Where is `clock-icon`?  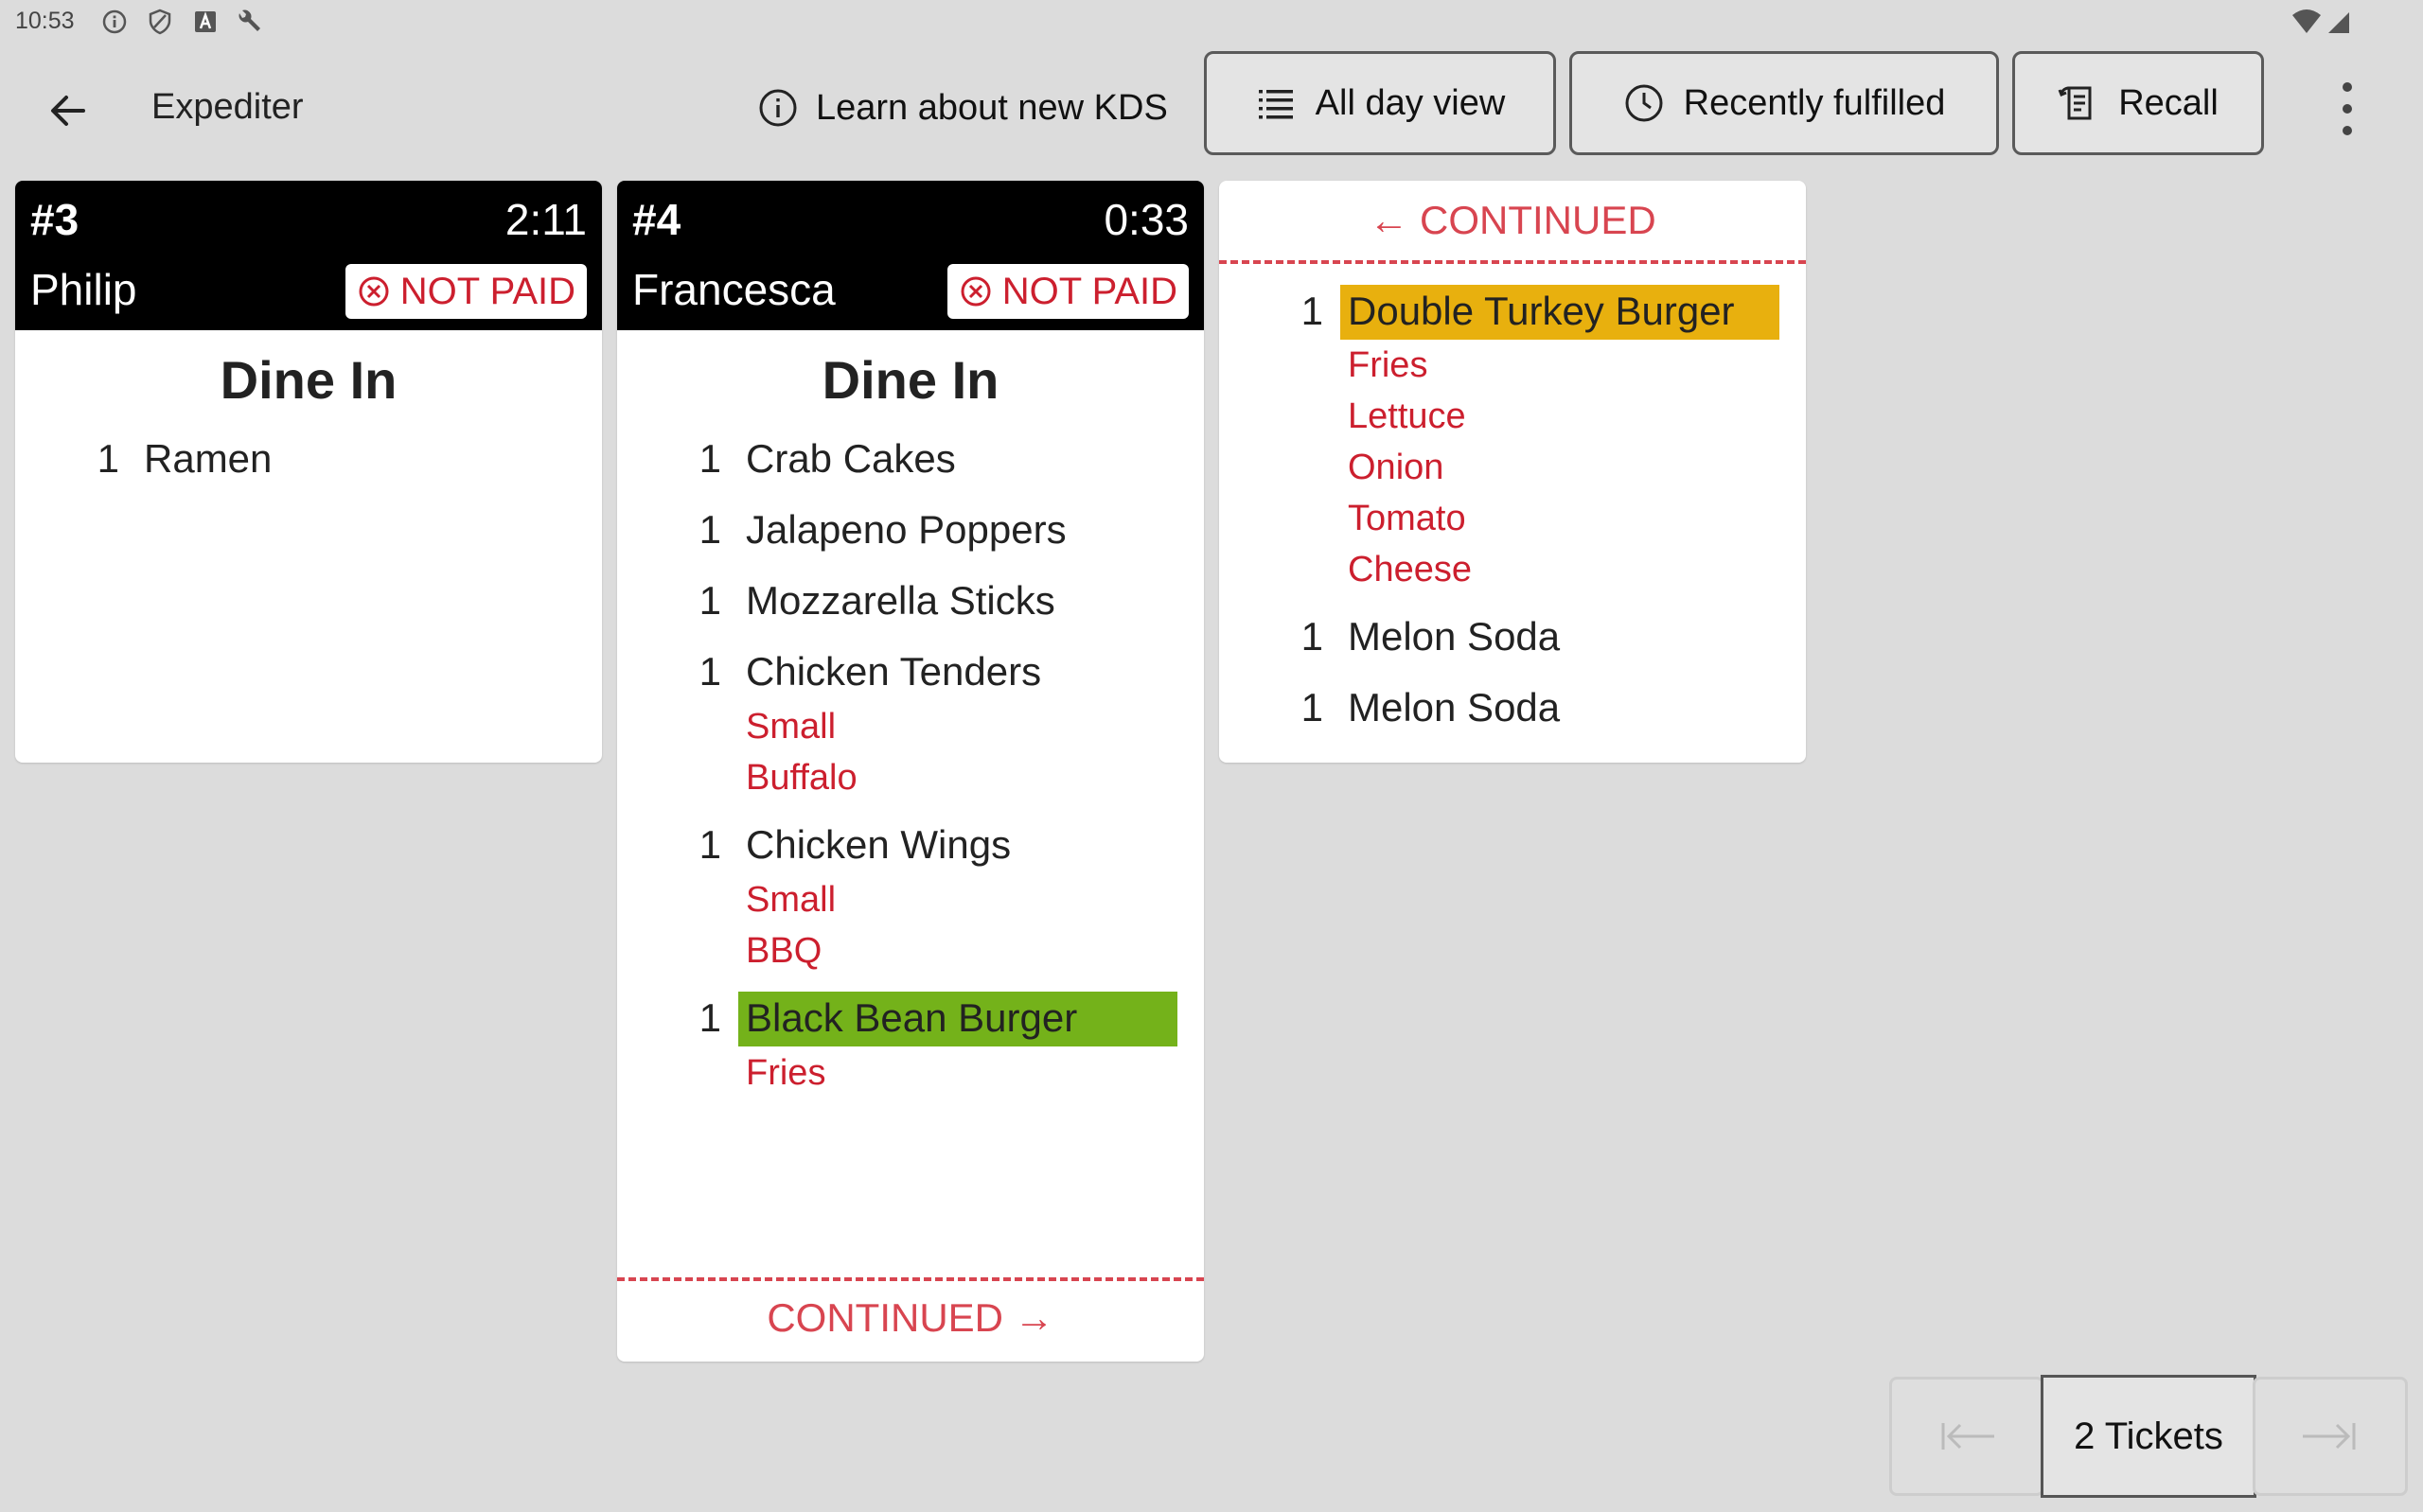 clock-icon is located at coordinates (1644, 103).